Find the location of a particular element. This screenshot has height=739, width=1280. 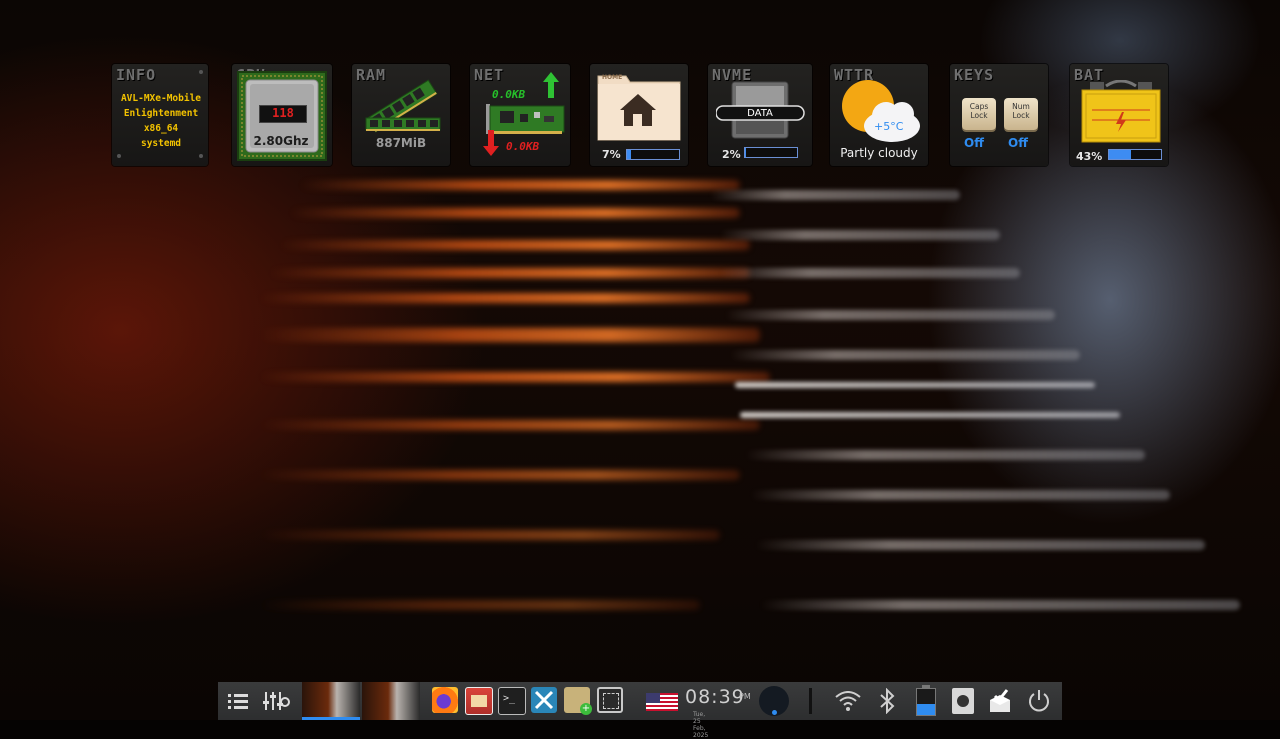

car-battery-icon is located at coordinates (1121, 111).